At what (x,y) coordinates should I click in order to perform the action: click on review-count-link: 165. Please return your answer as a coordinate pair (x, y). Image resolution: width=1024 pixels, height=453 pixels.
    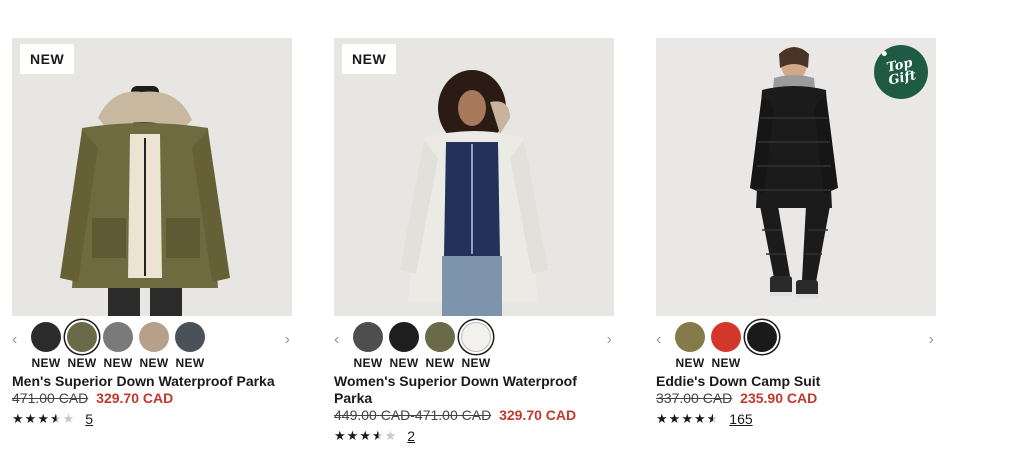
    Looking at the image, I should click on (740, 419).